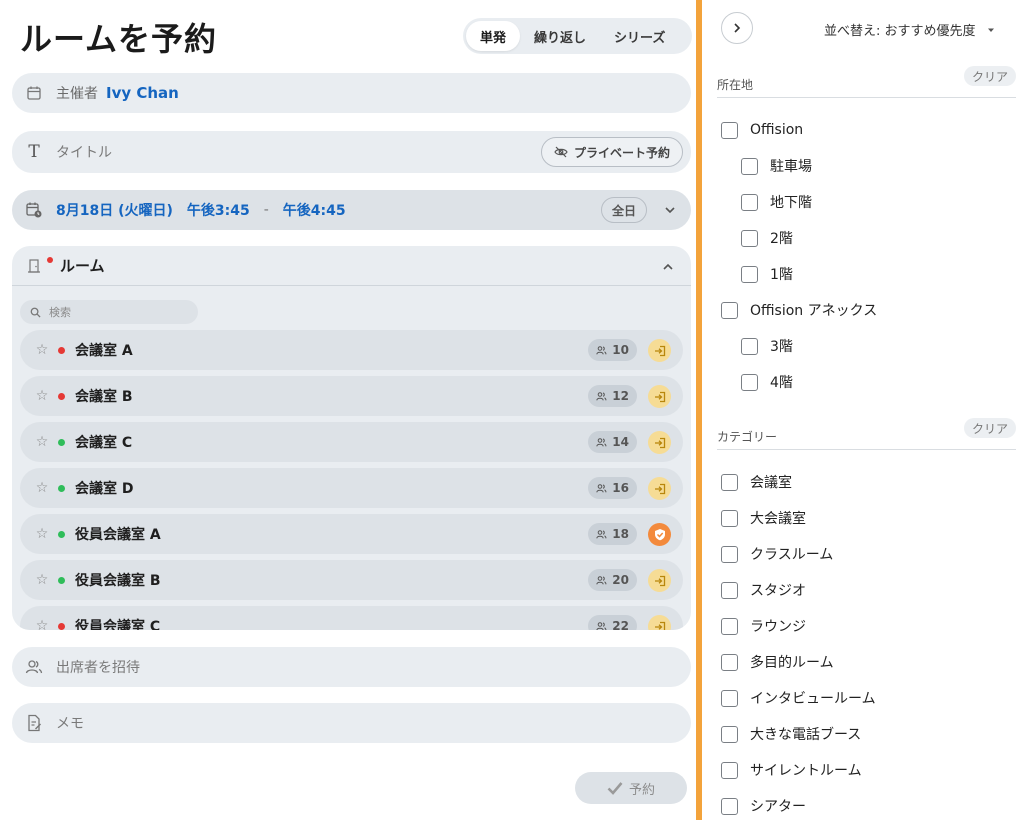  I want to click on filter-option: サイレントルーム, so click(791, 770).